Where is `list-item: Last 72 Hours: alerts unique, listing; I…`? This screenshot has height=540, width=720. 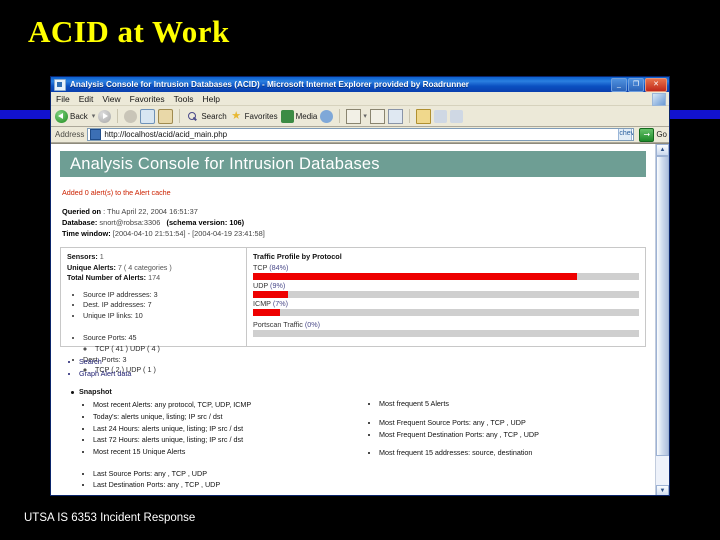 list-item: Last 72 Hours: alerts unique, listing; I… is located at coordinates (230, 440).